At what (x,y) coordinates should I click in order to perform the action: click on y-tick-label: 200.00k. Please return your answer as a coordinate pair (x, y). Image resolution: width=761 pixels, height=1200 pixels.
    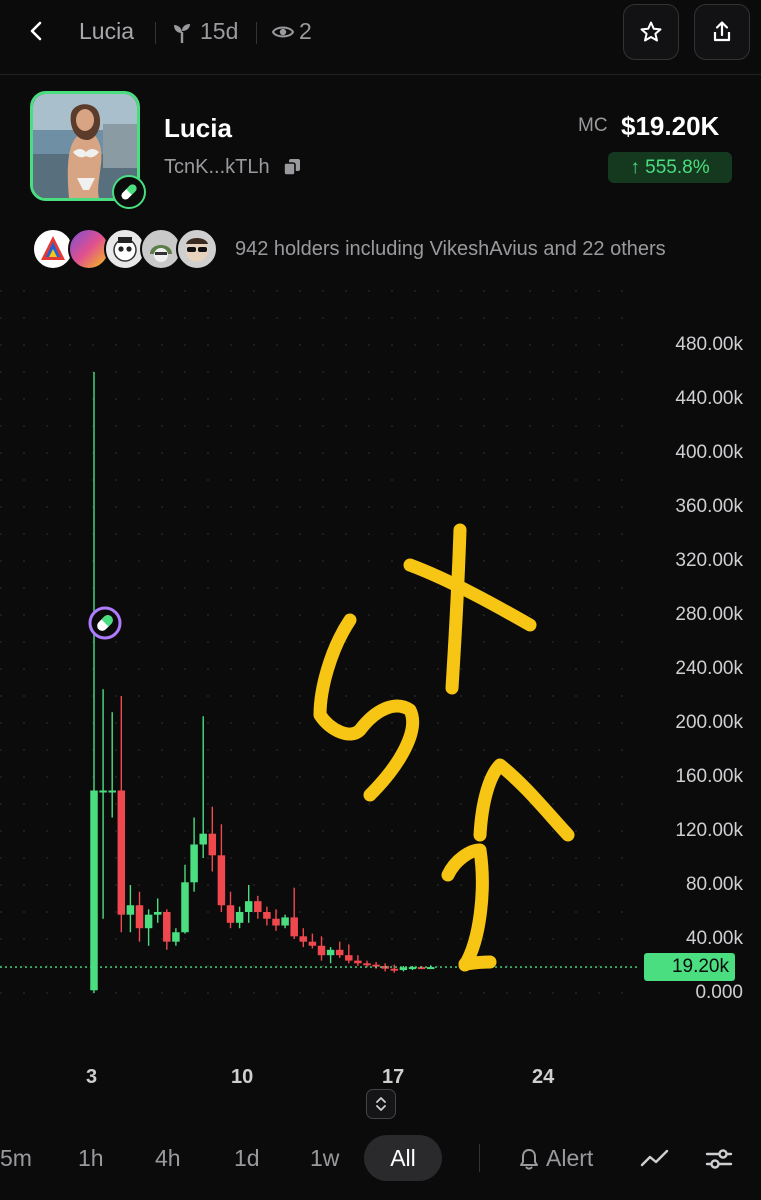
    Looking at the image, I should click on (709, 722).